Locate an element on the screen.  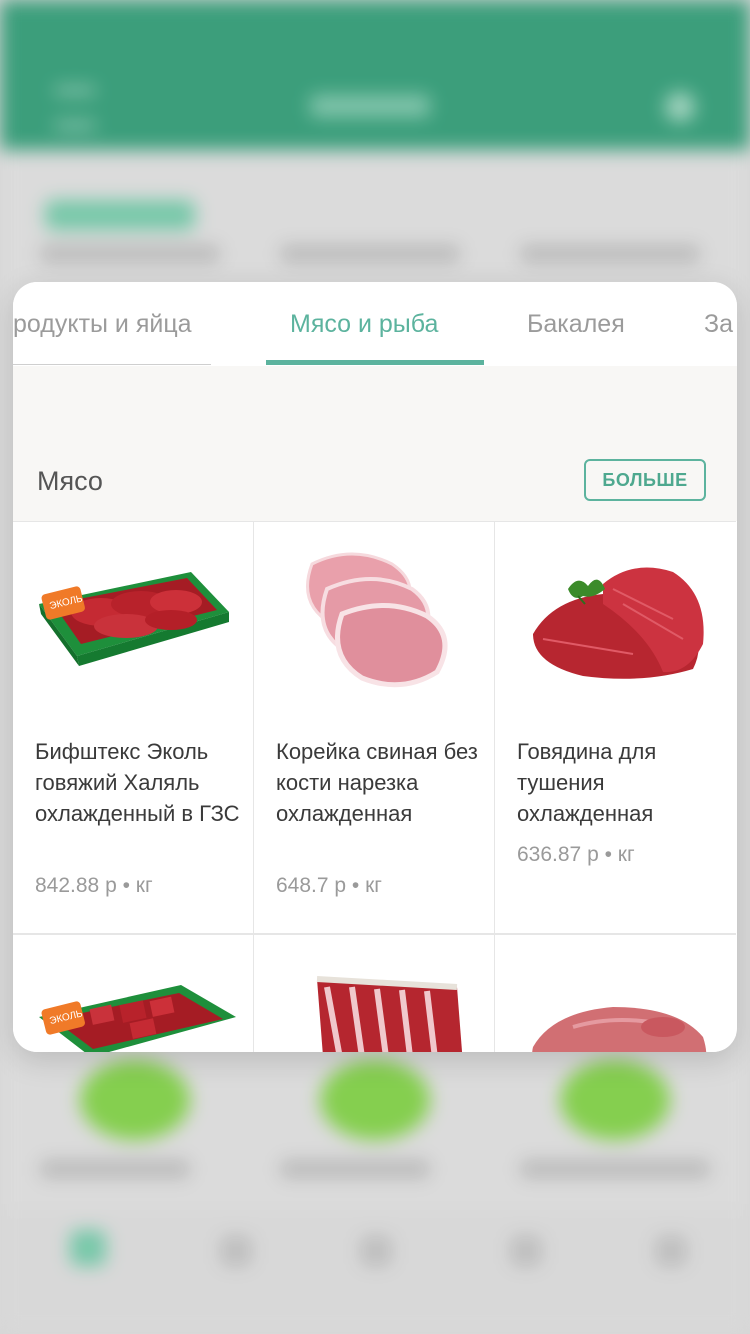
section-title: Мясо is located at coordinates (70, 481).